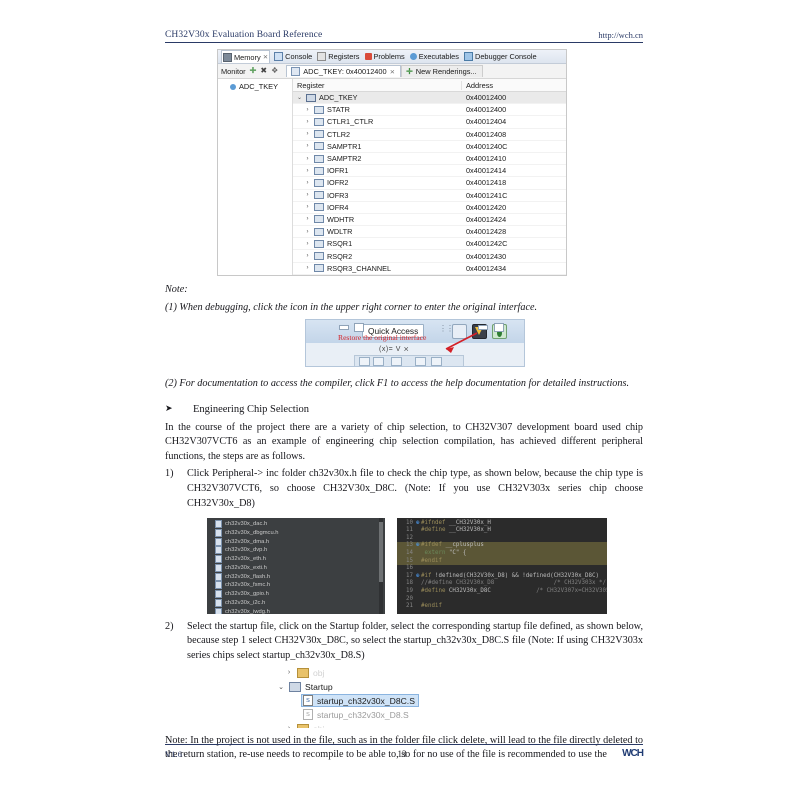 This screenshot has width=800, height=800. Describe the element at coordinates (486, 98) in the screenshot. I see `register-address: 0x40012400` at that location.